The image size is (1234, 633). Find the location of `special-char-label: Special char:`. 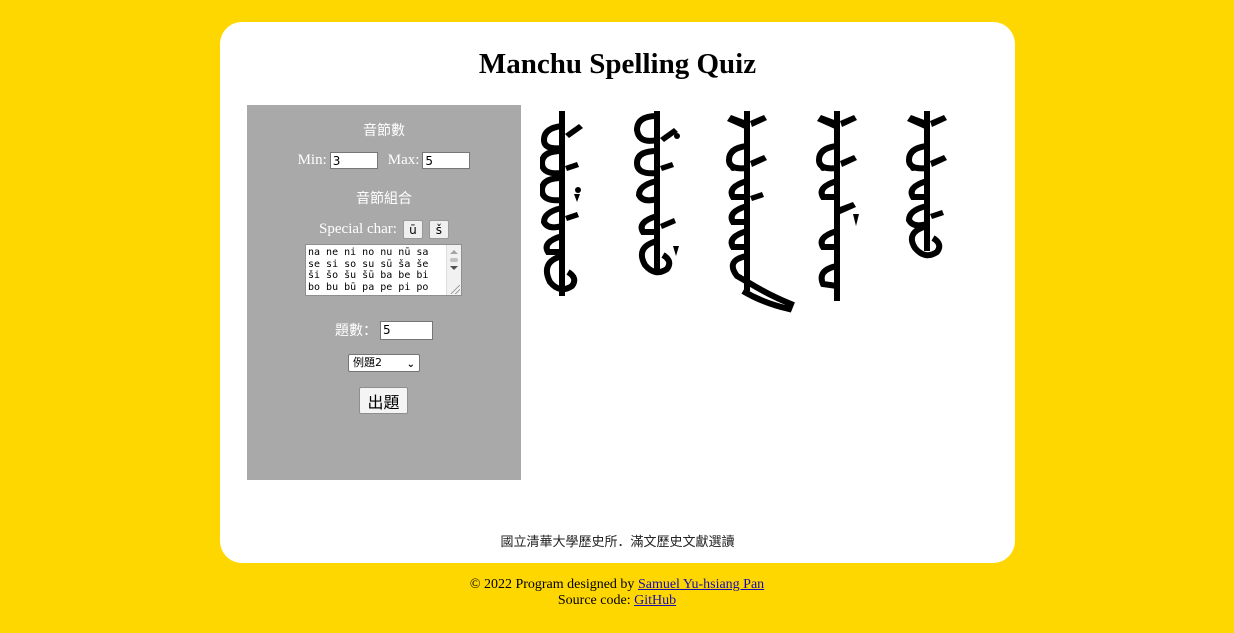

special-char-label: Special char: is located at coordinates (358, 229).